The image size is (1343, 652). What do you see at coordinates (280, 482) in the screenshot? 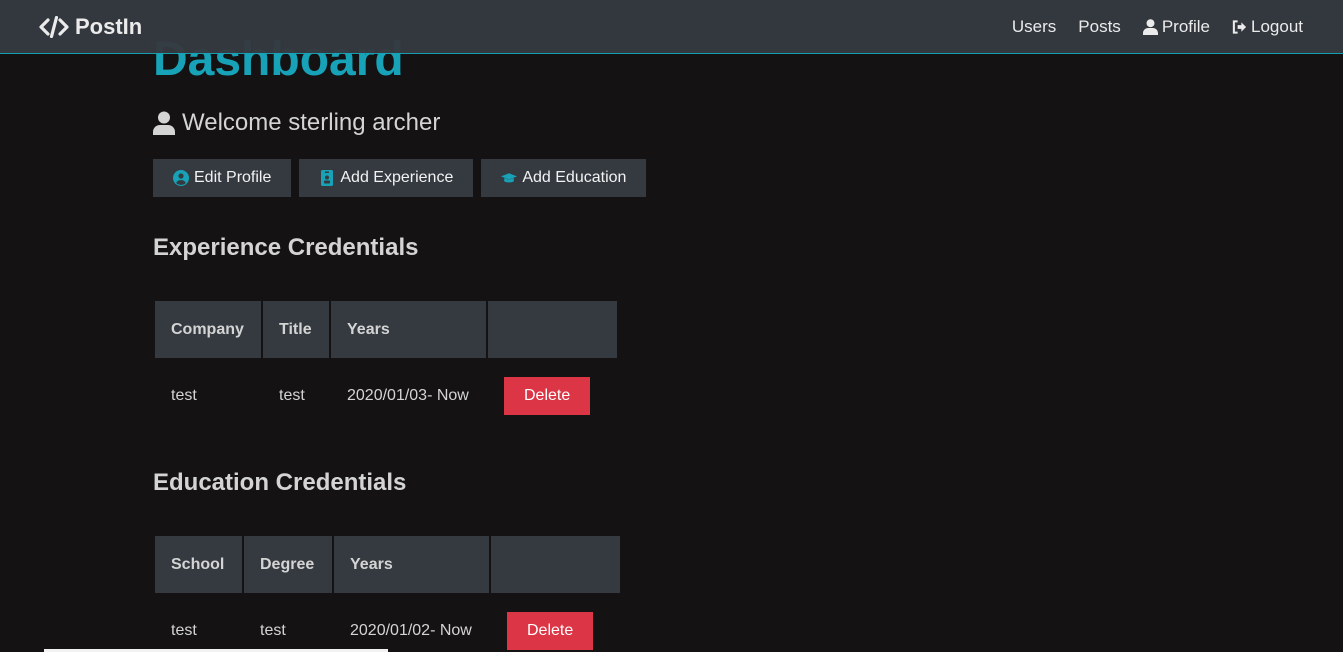
I see `education-heading: Education Credentials` at bounding box center [280, 482].